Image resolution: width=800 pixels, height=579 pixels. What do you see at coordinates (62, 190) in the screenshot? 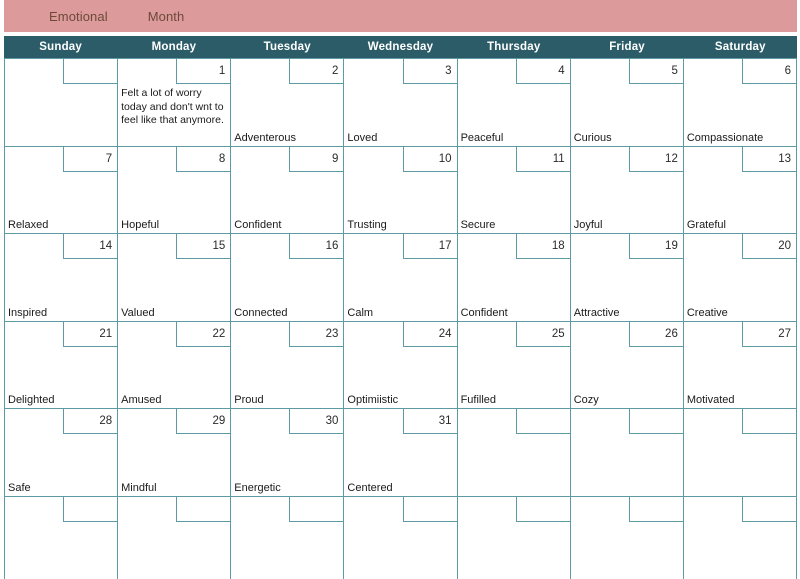
I see `calendar-day-cell: 7 Relaxed` at bounding box center [62, 190].